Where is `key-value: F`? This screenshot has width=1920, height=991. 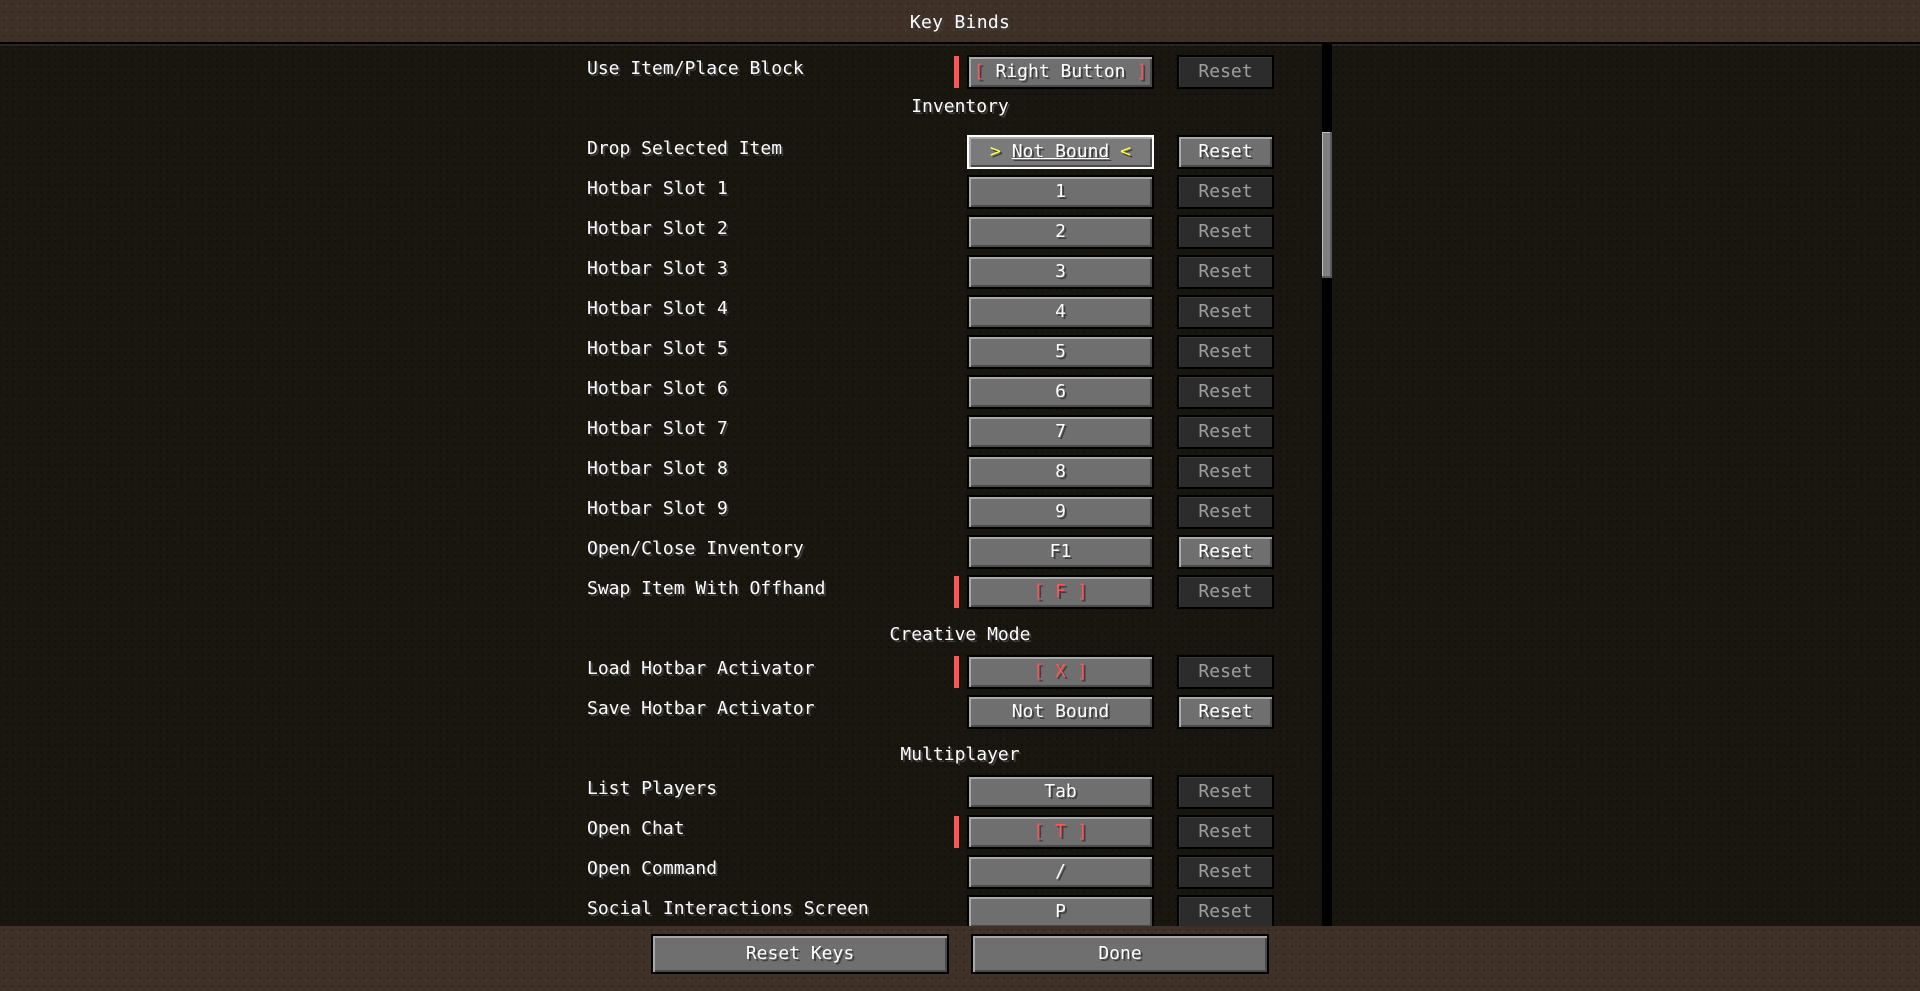 key-value: F is located at coordinates (1060, 591).